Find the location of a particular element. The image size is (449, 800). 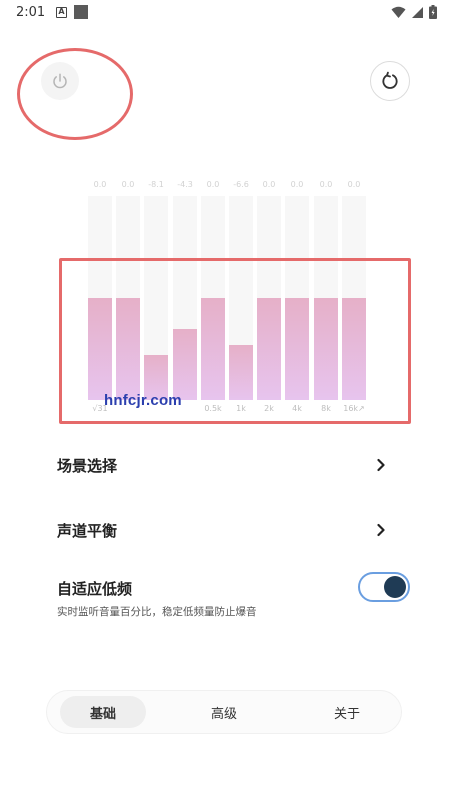

bottom-tab-bar: 基础 高级 关于 is located at coordinates (224, 712).